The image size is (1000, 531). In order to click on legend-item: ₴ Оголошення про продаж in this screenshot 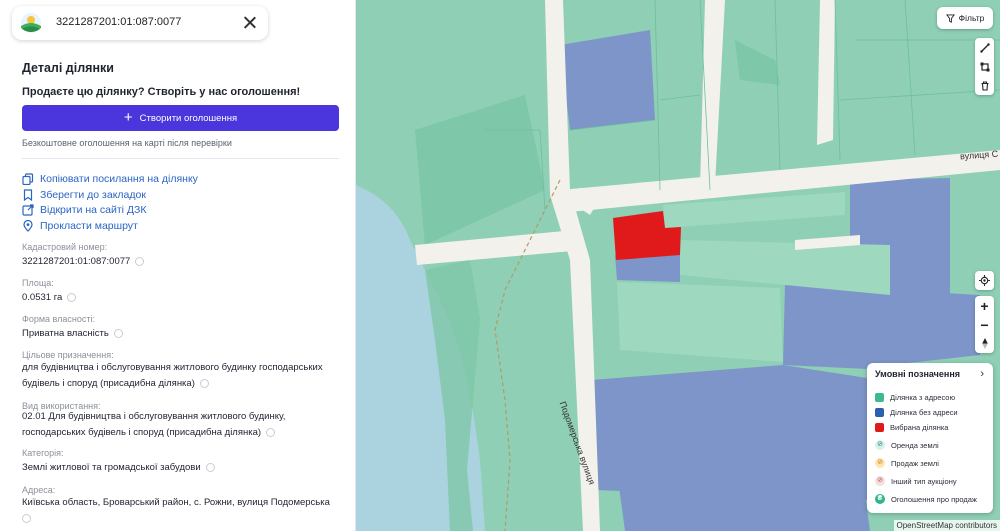, I will do `click(926, 499)`.